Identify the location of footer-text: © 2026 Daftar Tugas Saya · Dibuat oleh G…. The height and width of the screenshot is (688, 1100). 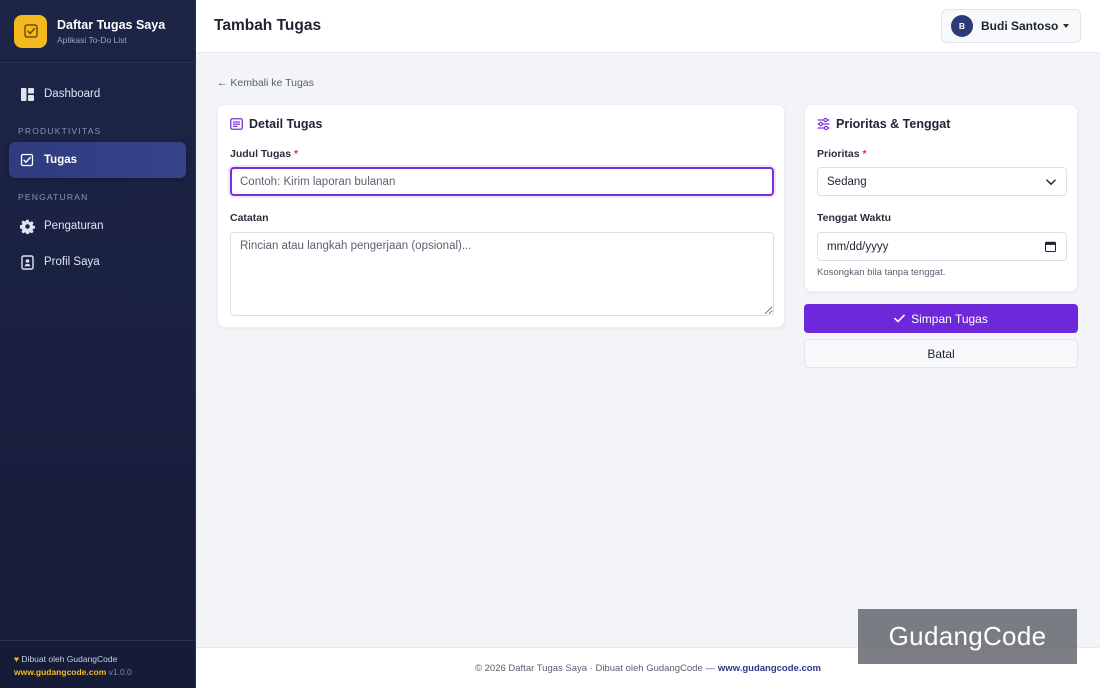
(594, 668).